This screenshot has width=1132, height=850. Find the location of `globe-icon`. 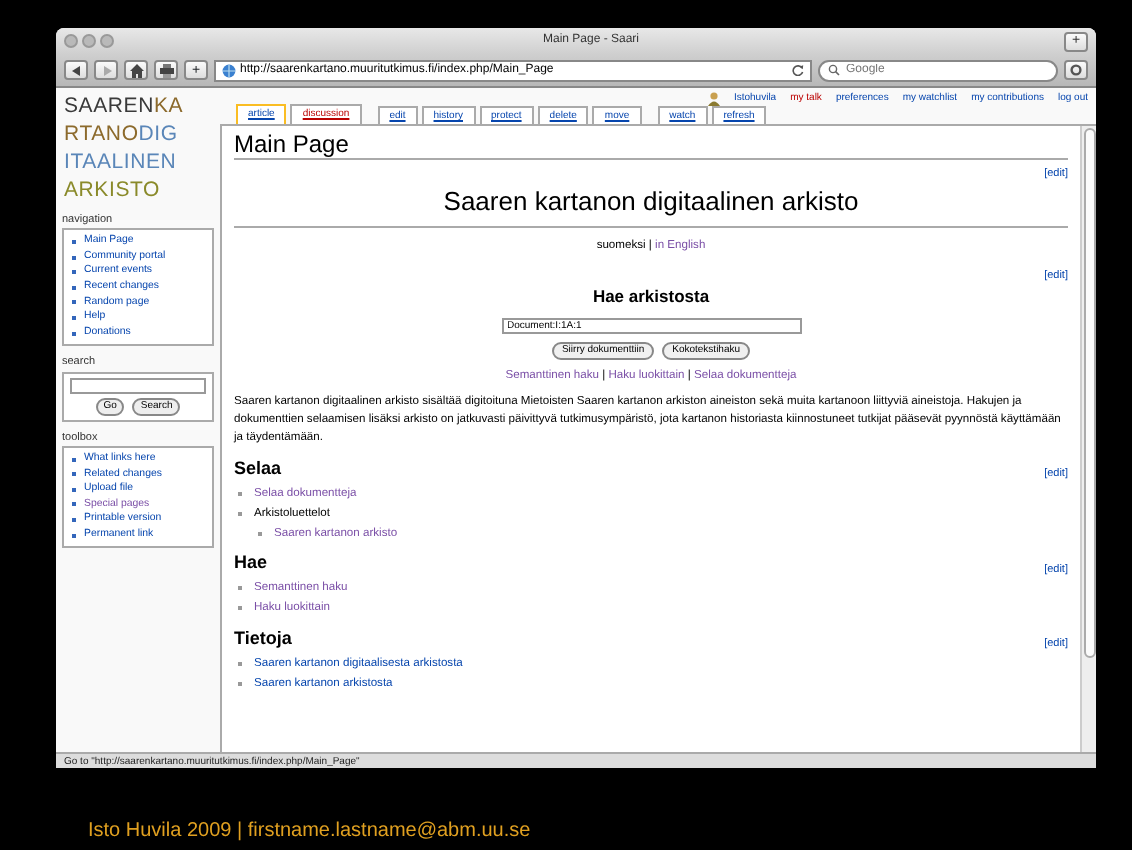

globe-icon is located at coordinates (229, 70).